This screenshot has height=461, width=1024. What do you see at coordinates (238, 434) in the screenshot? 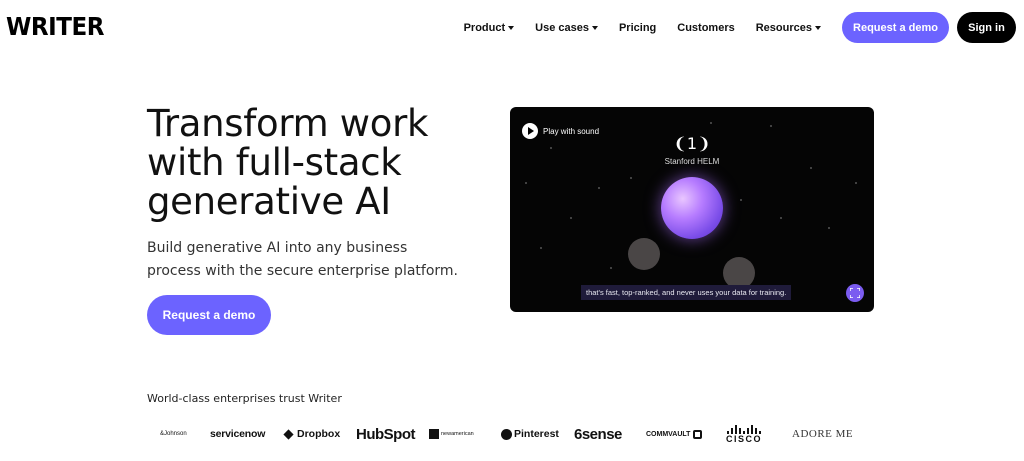
I see `logo-servicenow: servicenow` at bounding box center [238, 434].